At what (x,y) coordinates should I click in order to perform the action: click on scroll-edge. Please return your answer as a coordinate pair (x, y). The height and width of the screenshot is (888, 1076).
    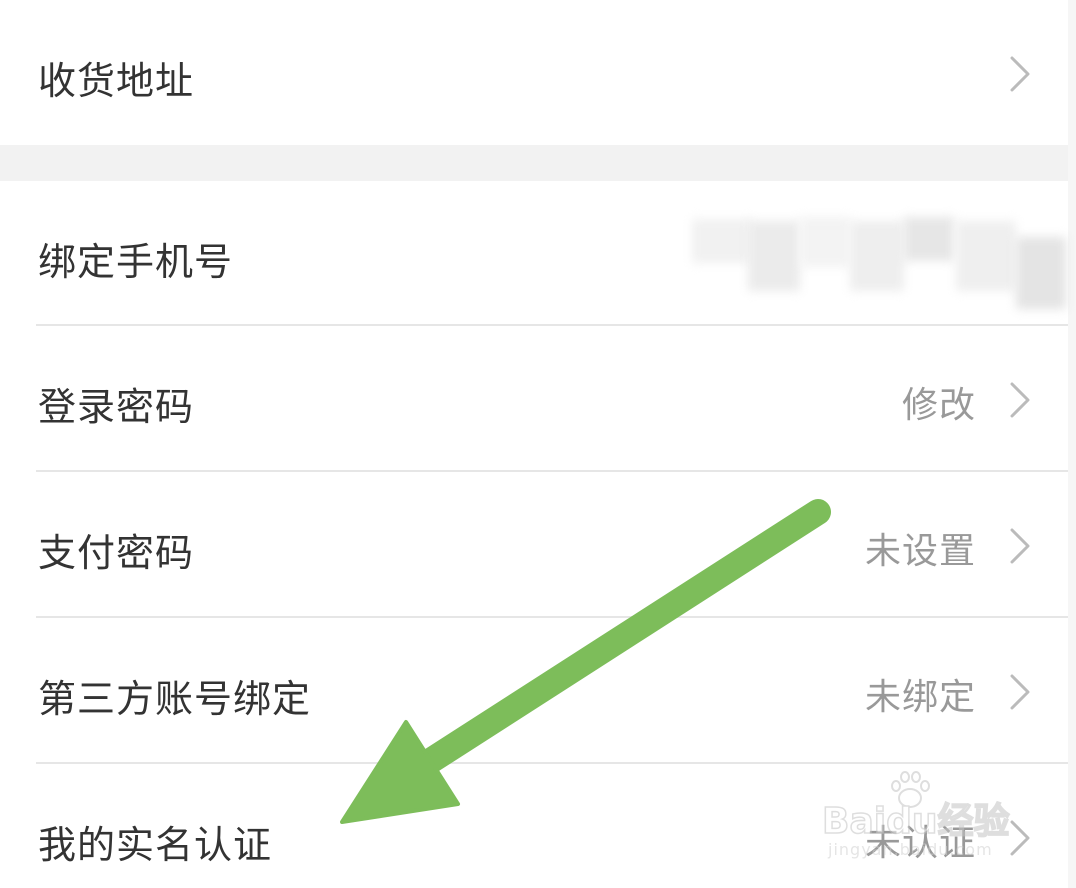
    Looking at the image, I should click on (1072, 444).